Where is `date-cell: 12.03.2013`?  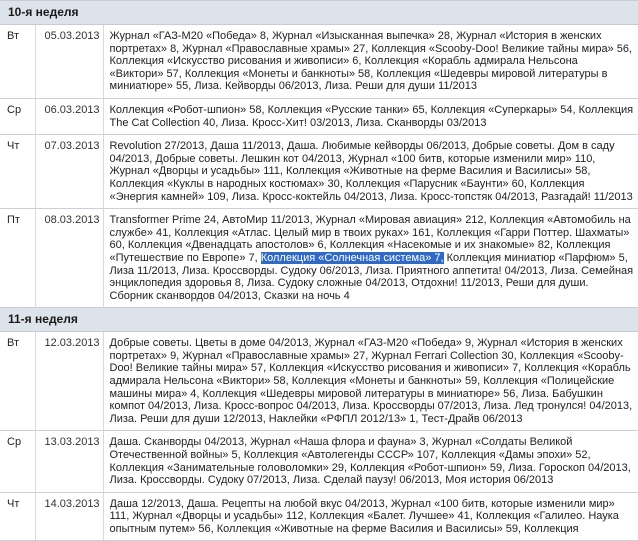
date-cell: 12.03.2013 is located at coordinates (69, 381).